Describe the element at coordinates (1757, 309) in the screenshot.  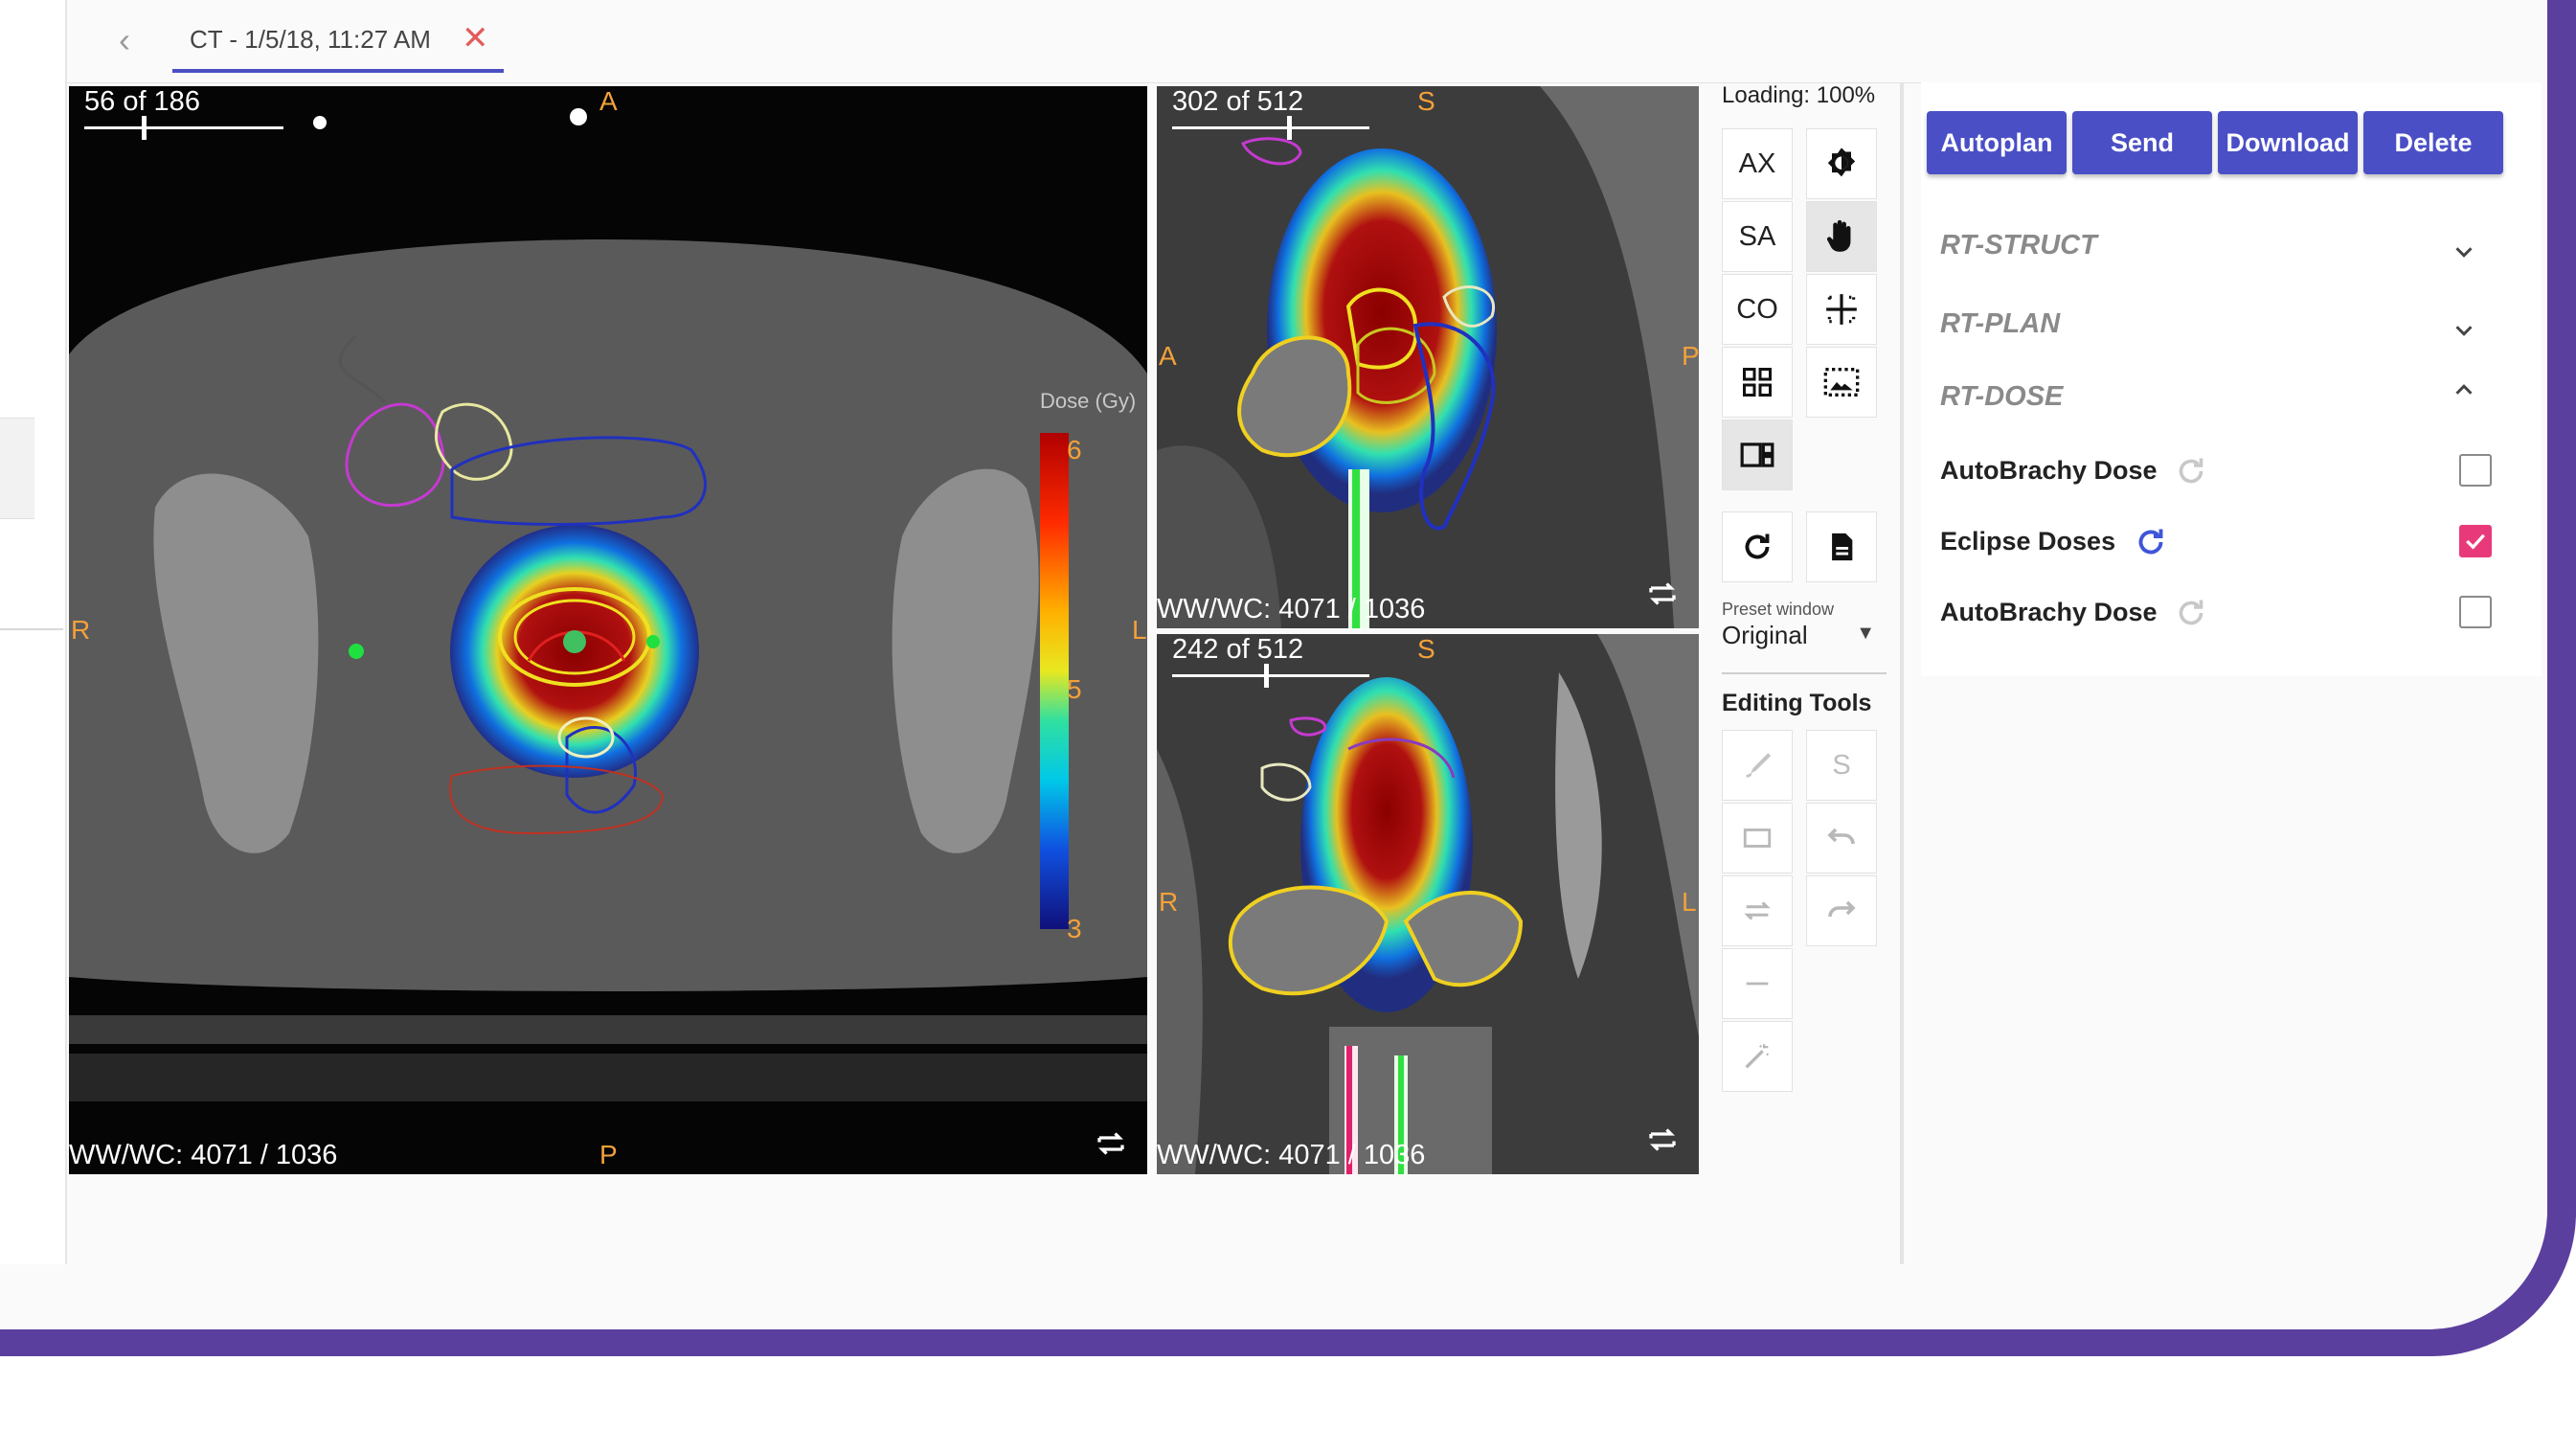
I see `coronal-view-button: CO` at that location.